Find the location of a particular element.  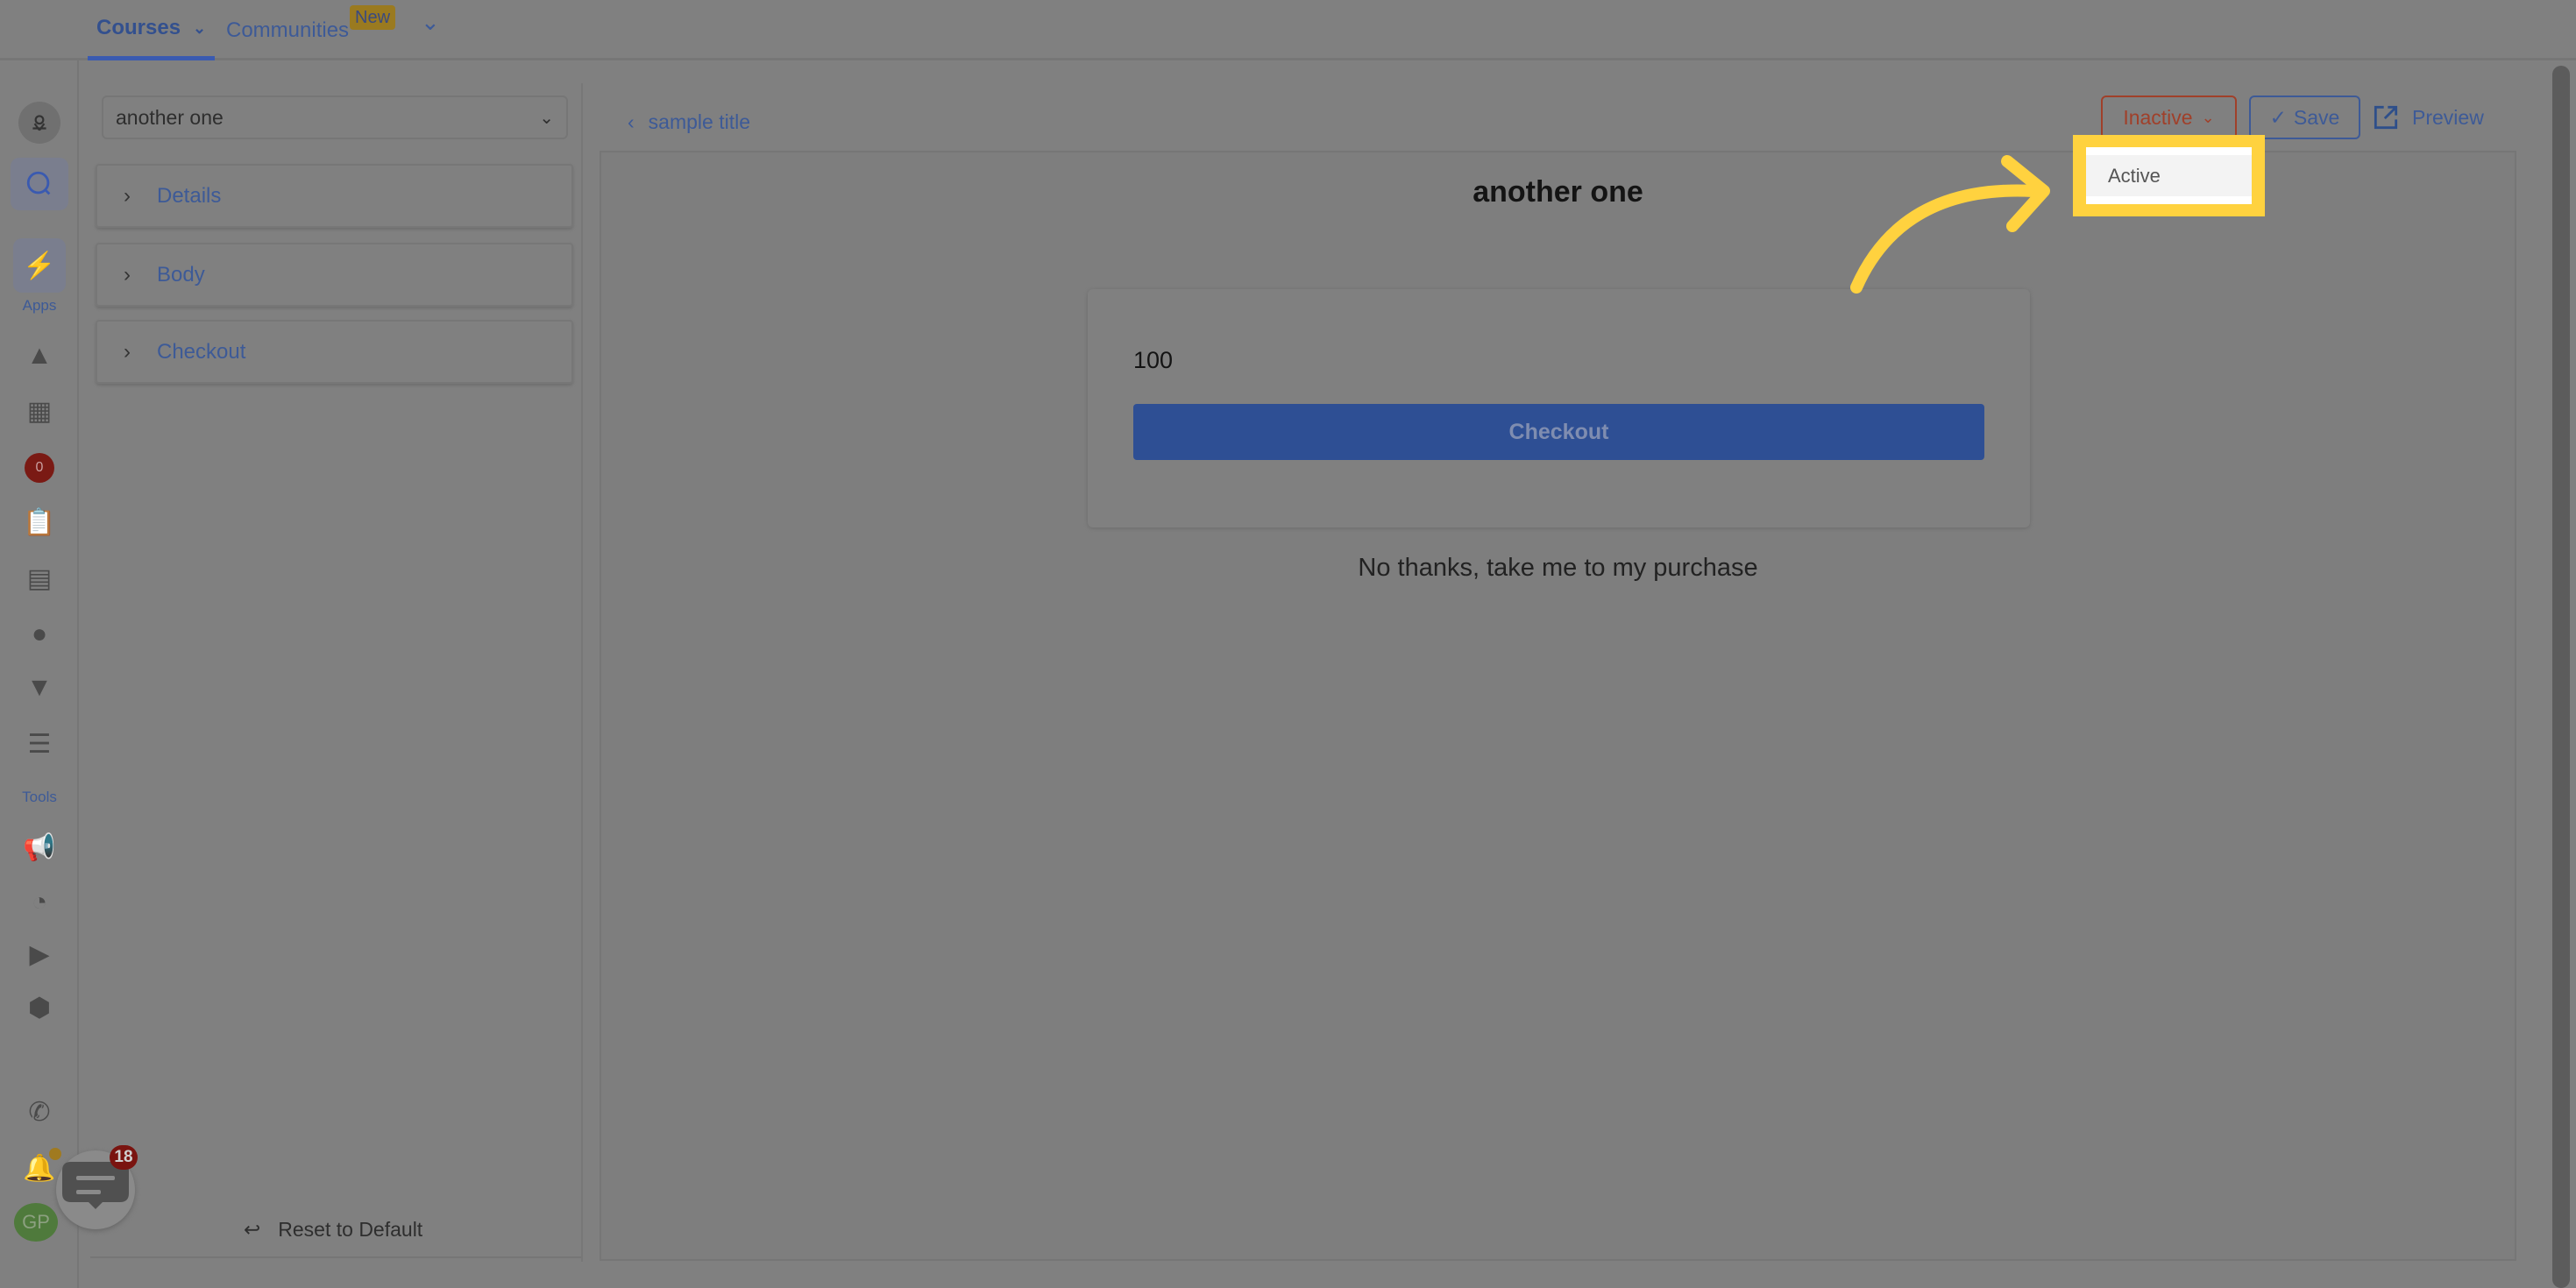

status-dropdown-button: Inactive ⌄ is located at coordinates (2169, 117).